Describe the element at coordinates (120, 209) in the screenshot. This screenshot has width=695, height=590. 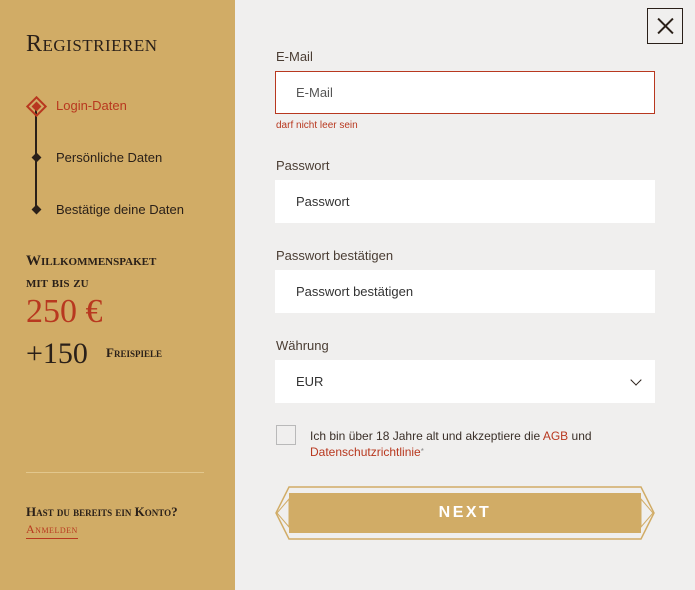
I see `step-confirm-data: Bestätige deine Daten` at that location.